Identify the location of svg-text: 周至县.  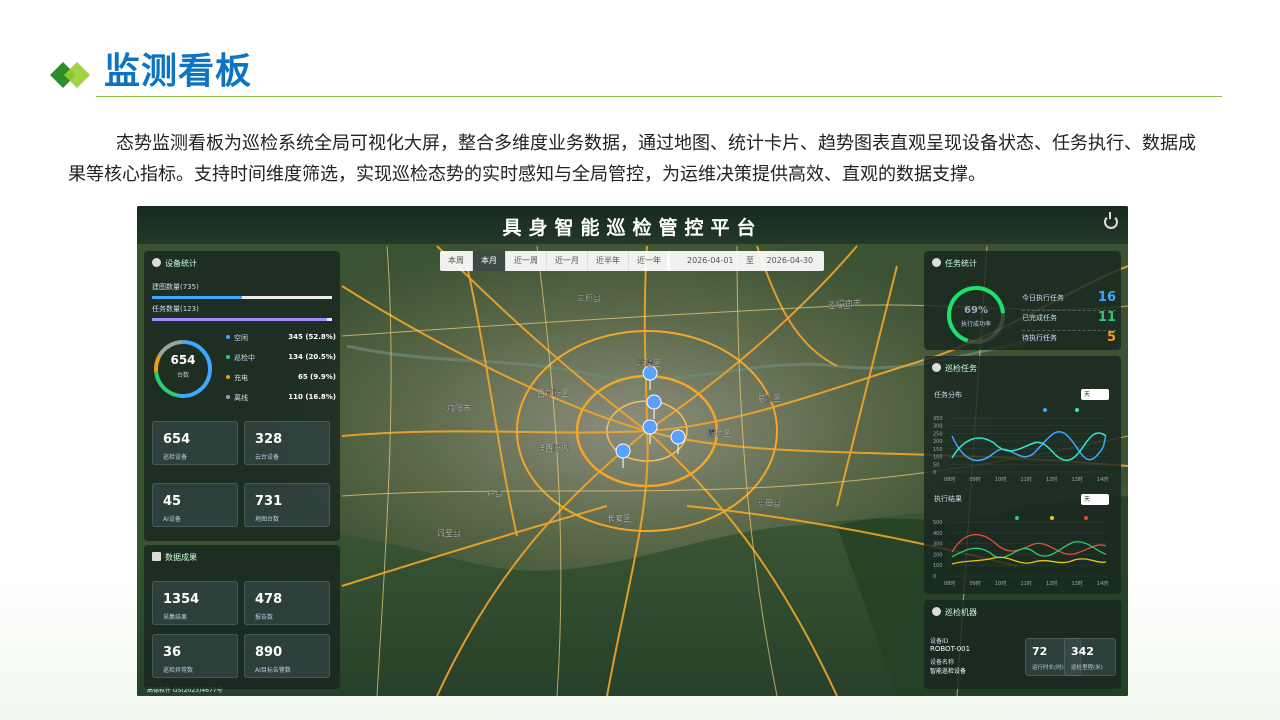
(449, 533).